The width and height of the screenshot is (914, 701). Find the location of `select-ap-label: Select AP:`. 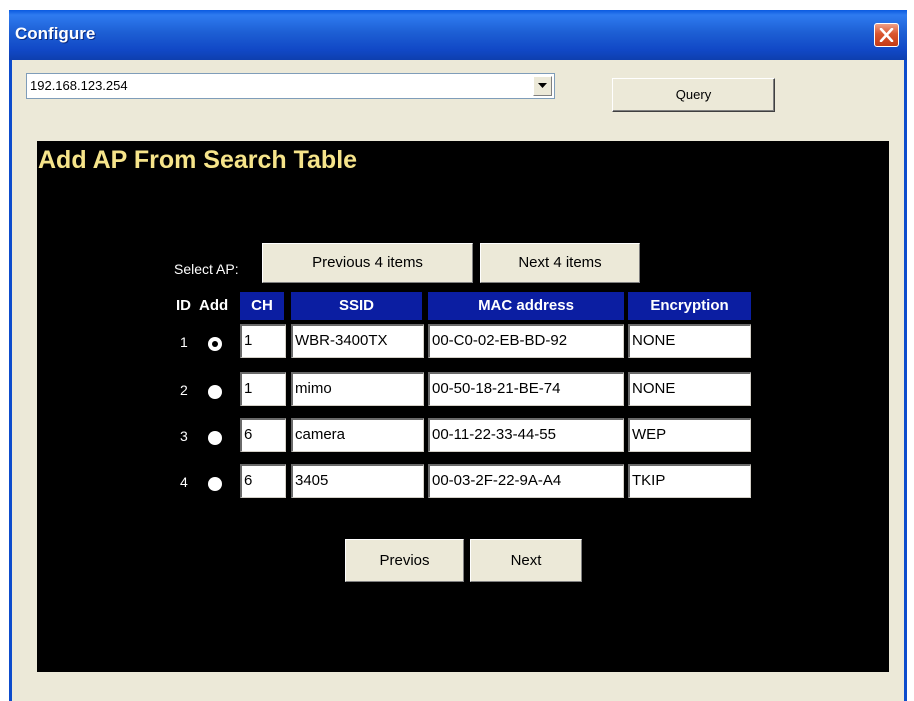

select-ap-label: Select AP: is located at coordinates (206, 269).